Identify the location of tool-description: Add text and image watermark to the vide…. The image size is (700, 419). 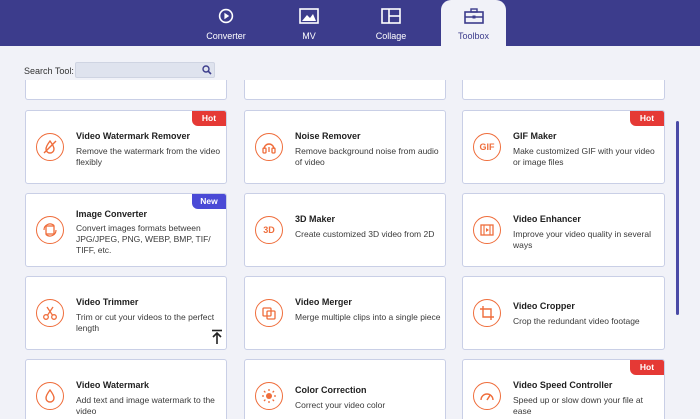
(145, 405).